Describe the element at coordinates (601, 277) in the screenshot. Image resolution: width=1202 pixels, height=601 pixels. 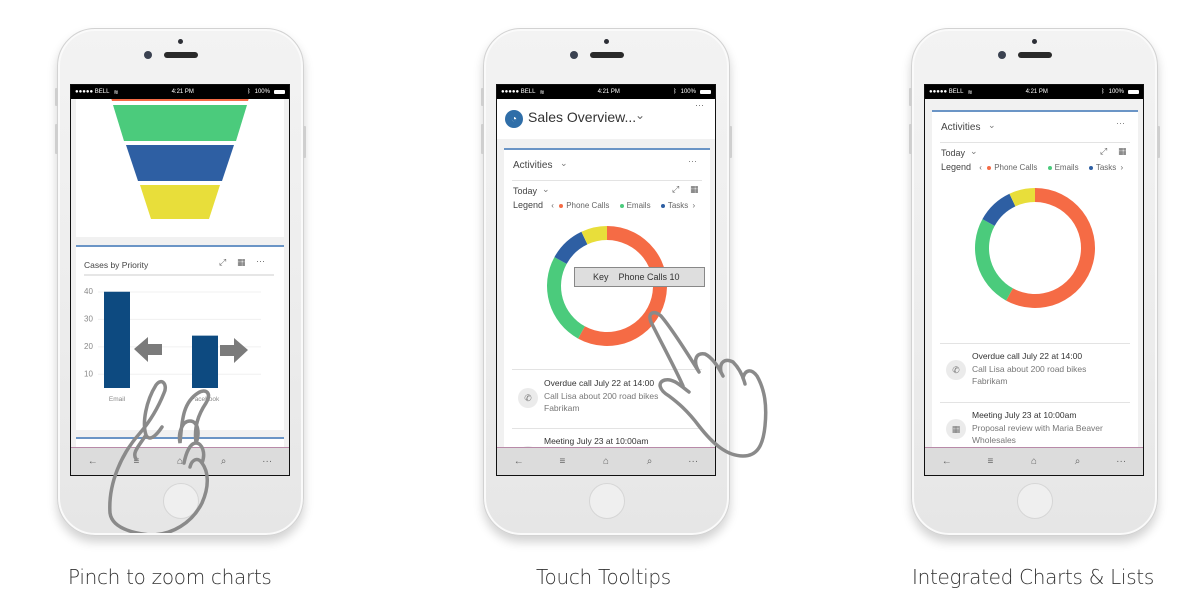
I see `tooltip-key: Key` at that location.